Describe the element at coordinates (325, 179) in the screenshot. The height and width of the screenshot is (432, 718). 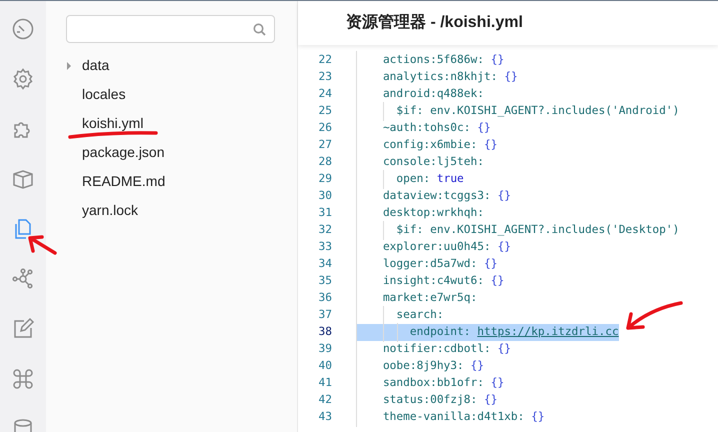
I see `line-number: 29` at that location.